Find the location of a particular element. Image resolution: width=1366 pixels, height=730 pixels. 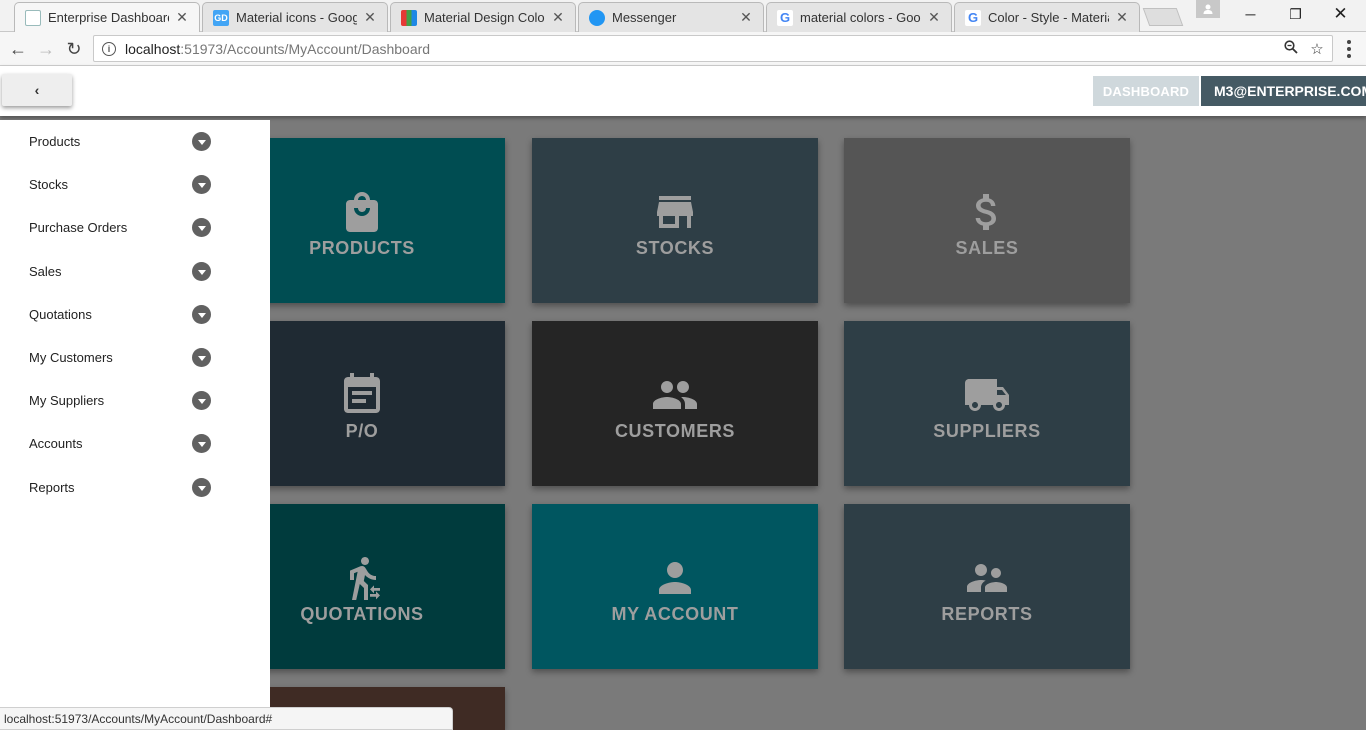

store-icon is located at coordinates (675, 212).